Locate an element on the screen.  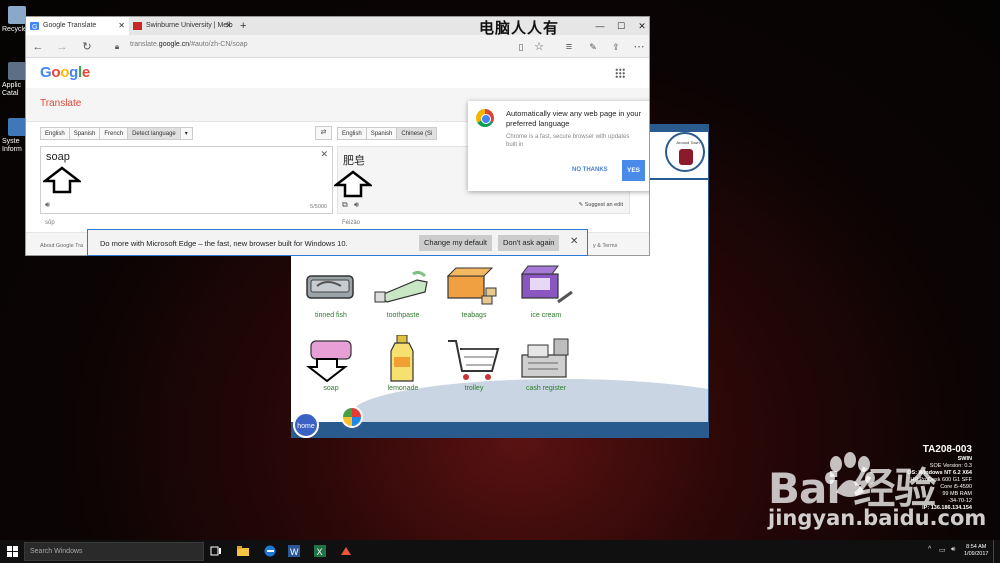
no-thanks-button: NO THANKS is located at coordinates (590, 170).